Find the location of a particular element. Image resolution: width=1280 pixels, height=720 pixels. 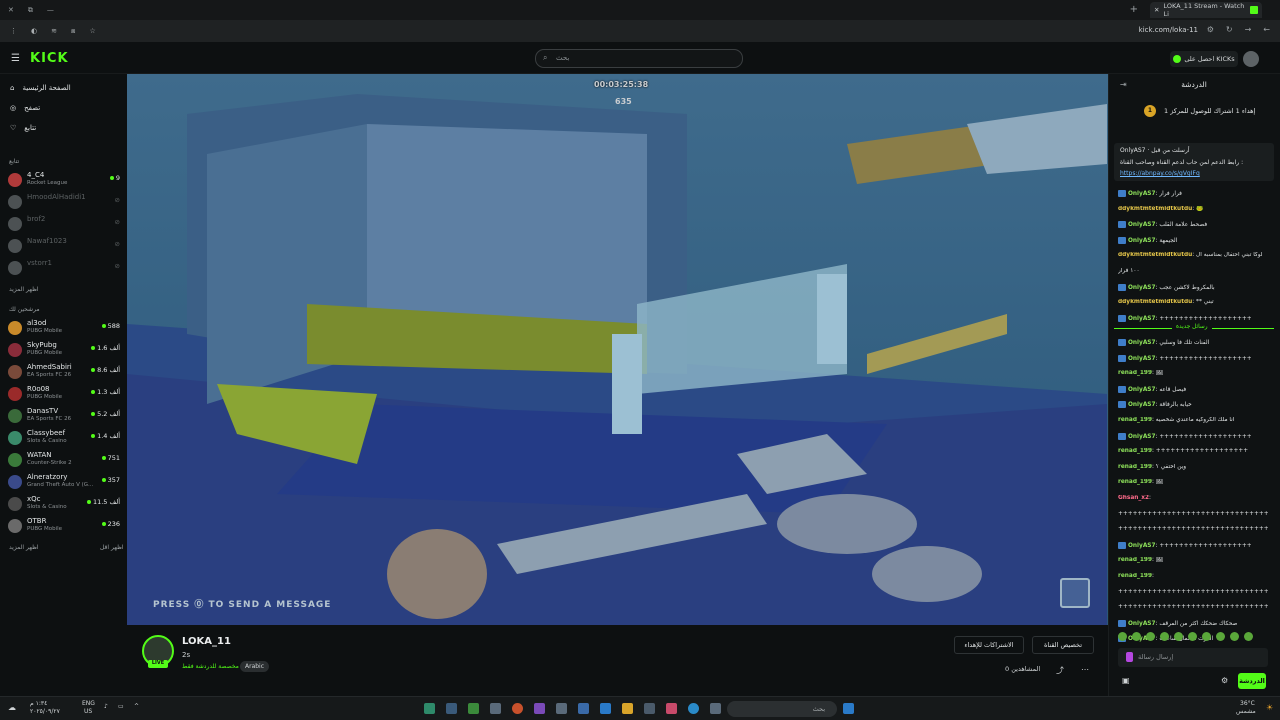

show-less-link: اظهر اقل is located at coordinates (112, 547).